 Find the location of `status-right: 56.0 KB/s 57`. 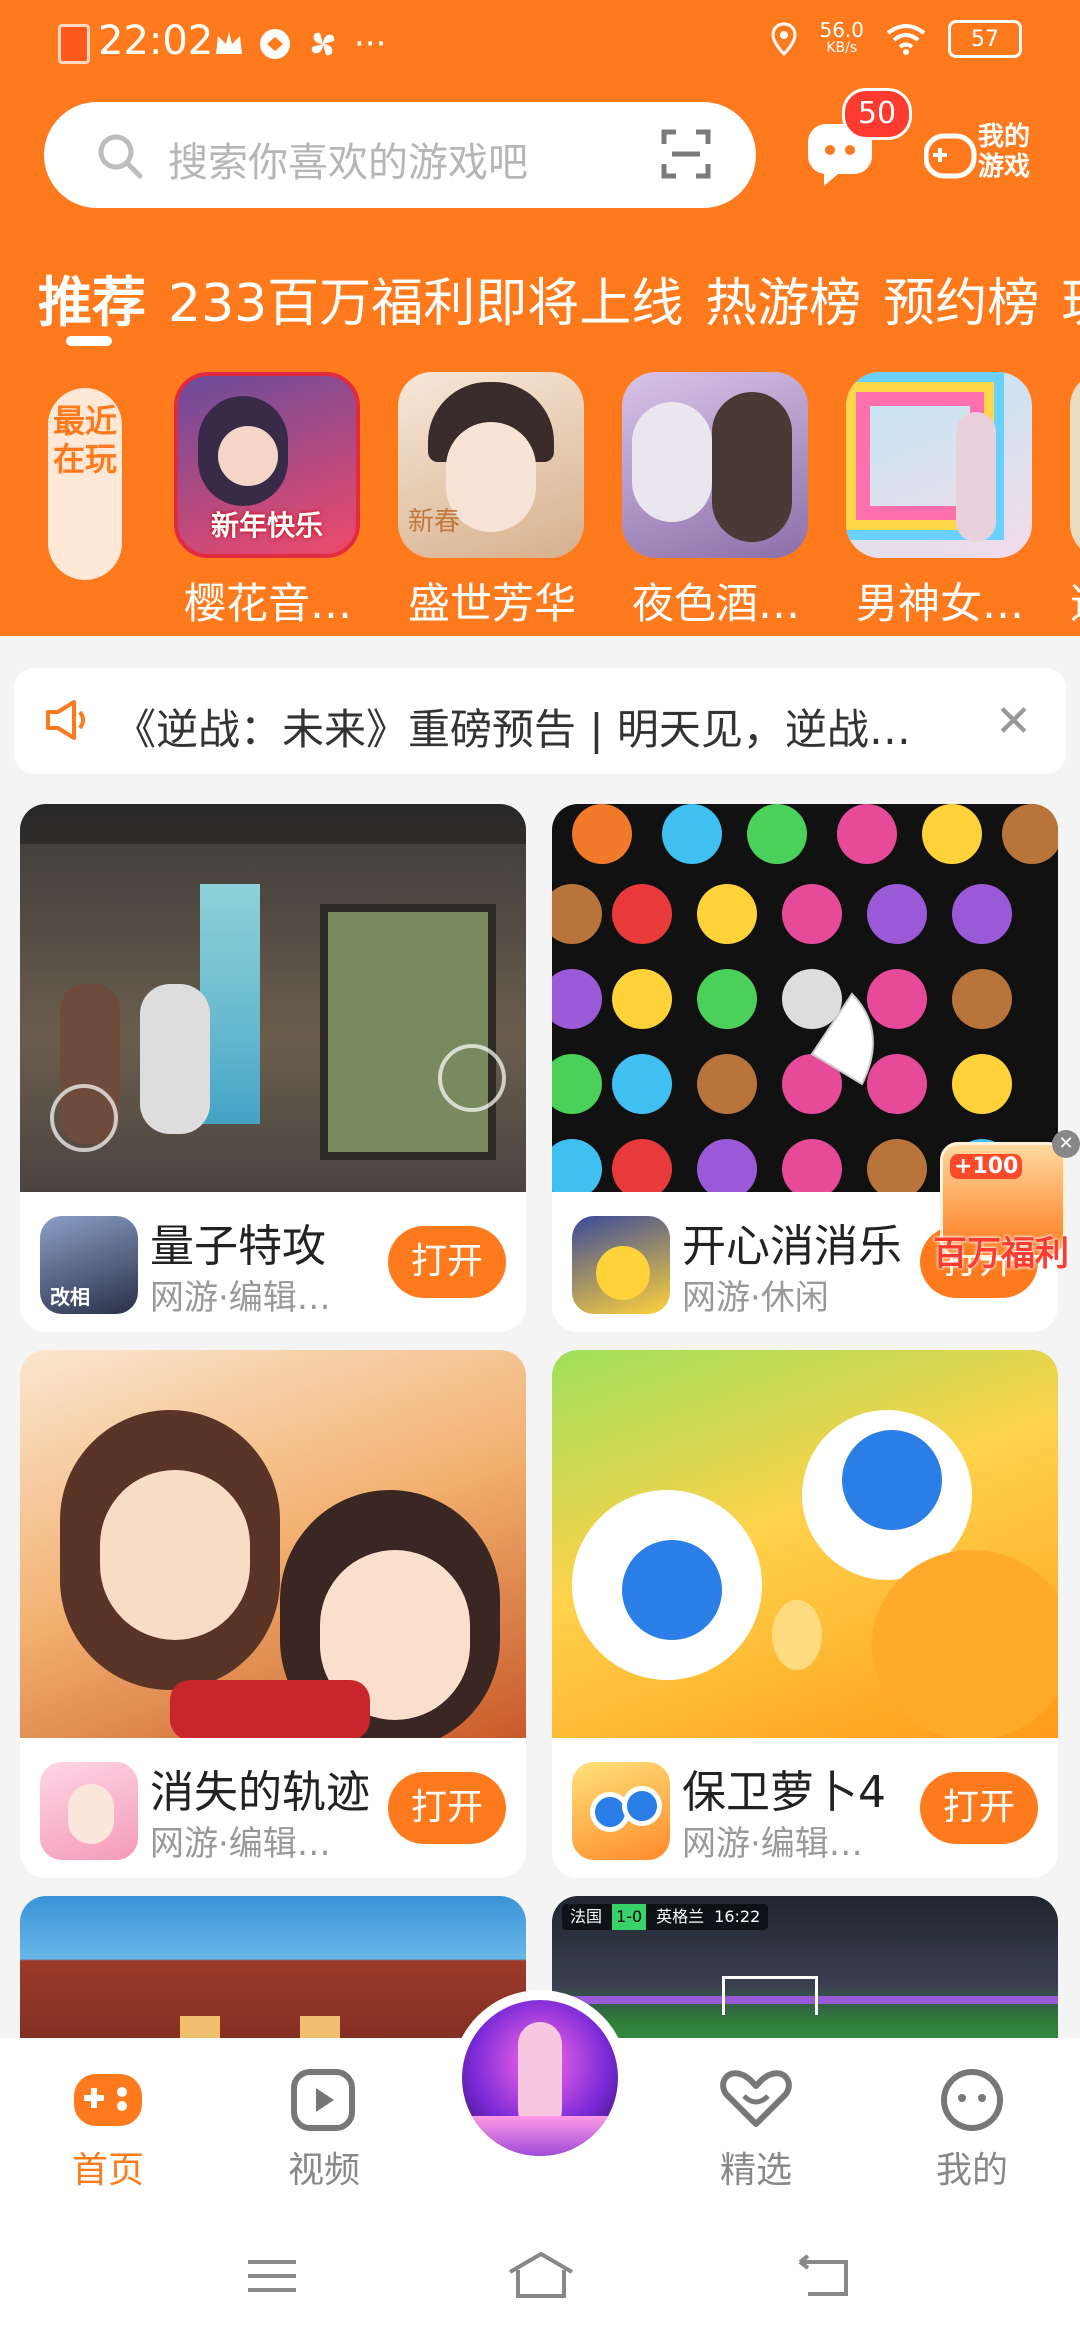

status-right: 56.0 KB/s 57 is located at coordinates (896, 39).